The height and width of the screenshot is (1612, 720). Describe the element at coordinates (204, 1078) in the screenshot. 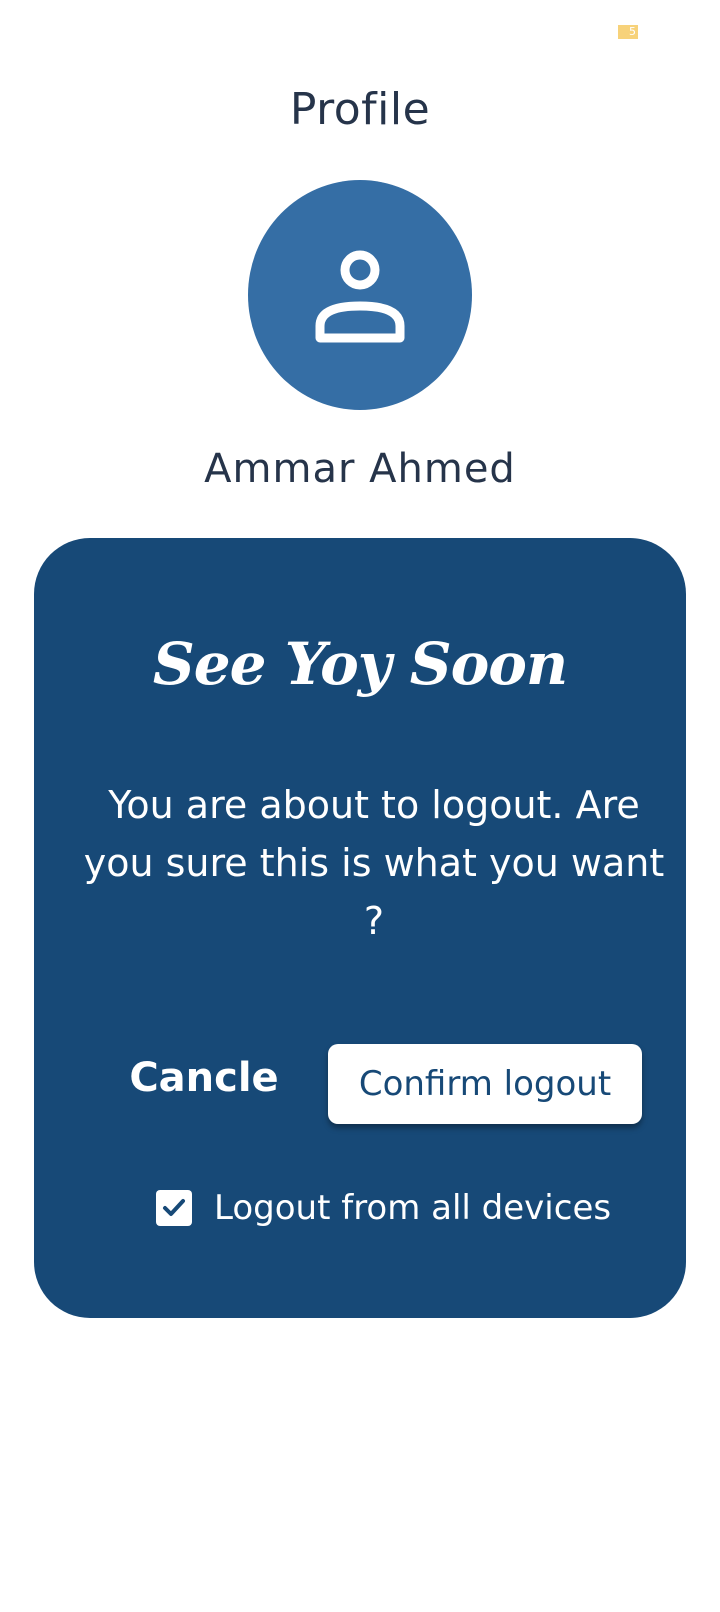

I see `cancel-button: Cancle` at that location.